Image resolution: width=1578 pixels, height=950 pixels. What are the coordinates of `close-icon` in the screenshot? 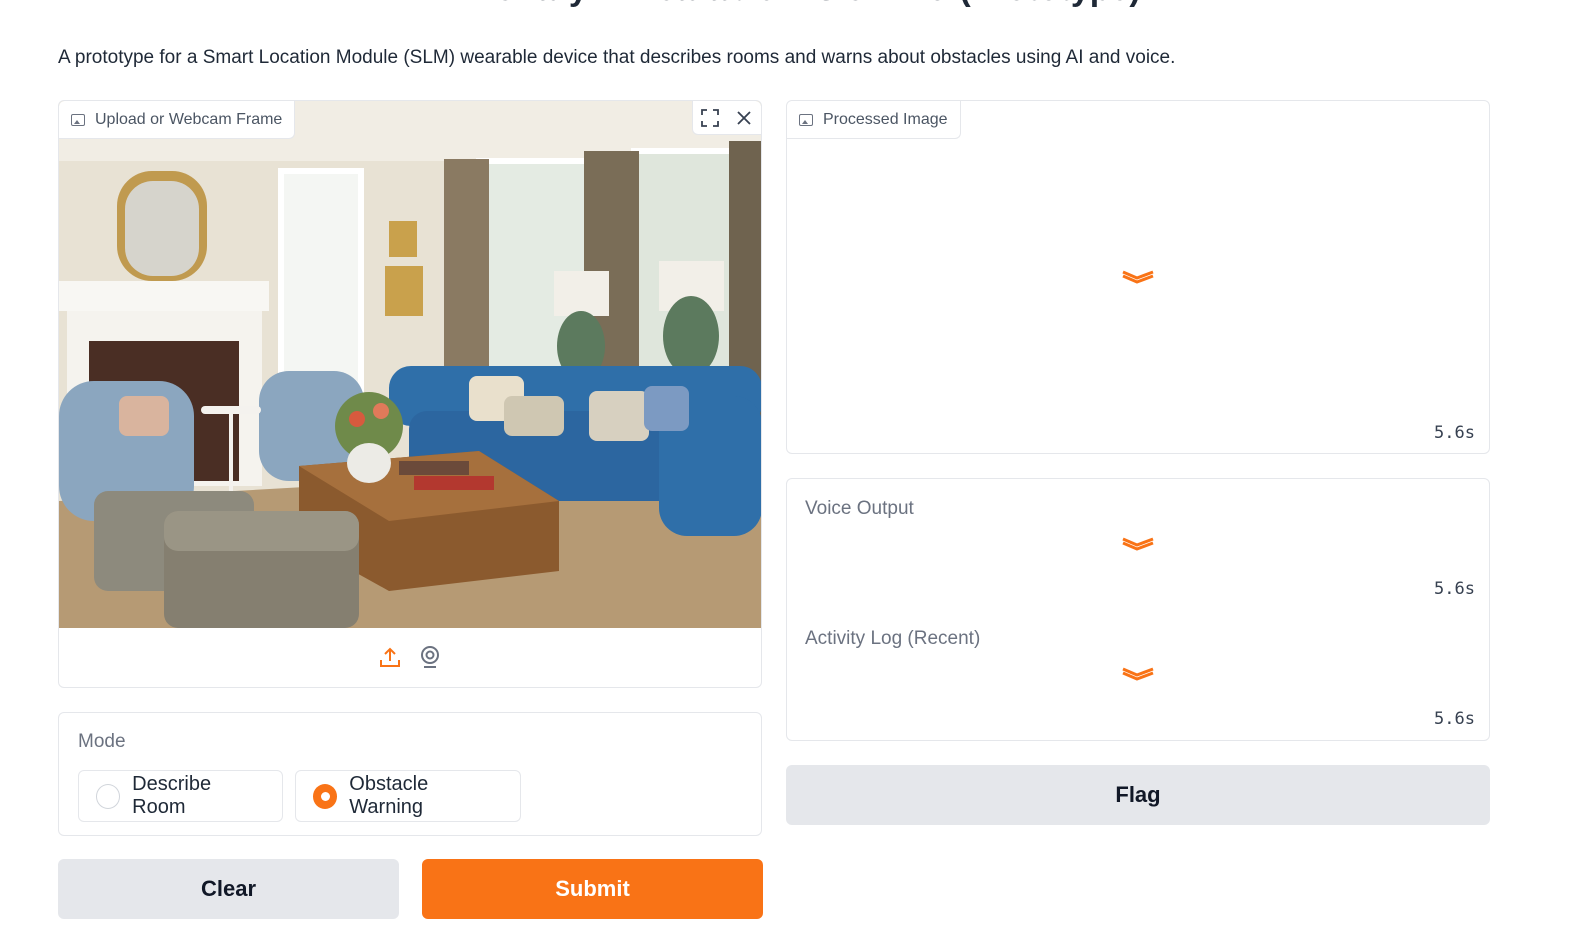 It's located at (744, 118).